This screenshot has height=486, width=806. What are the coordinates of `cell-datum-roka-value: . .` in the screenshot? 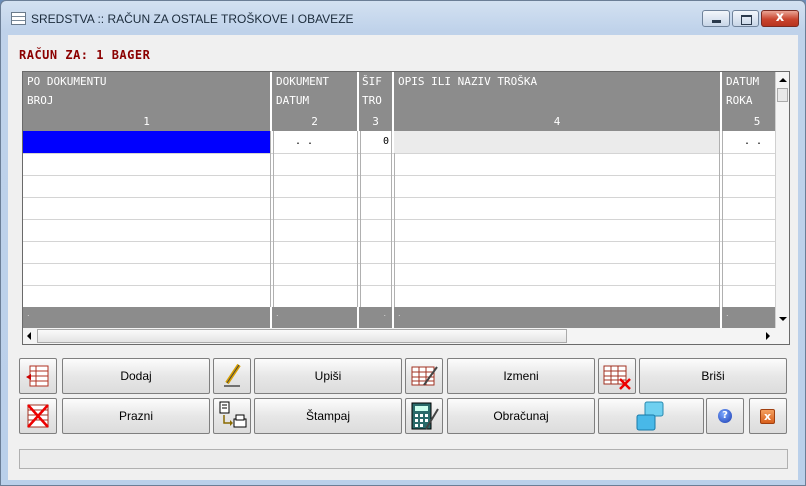 It's located at (753, 141).